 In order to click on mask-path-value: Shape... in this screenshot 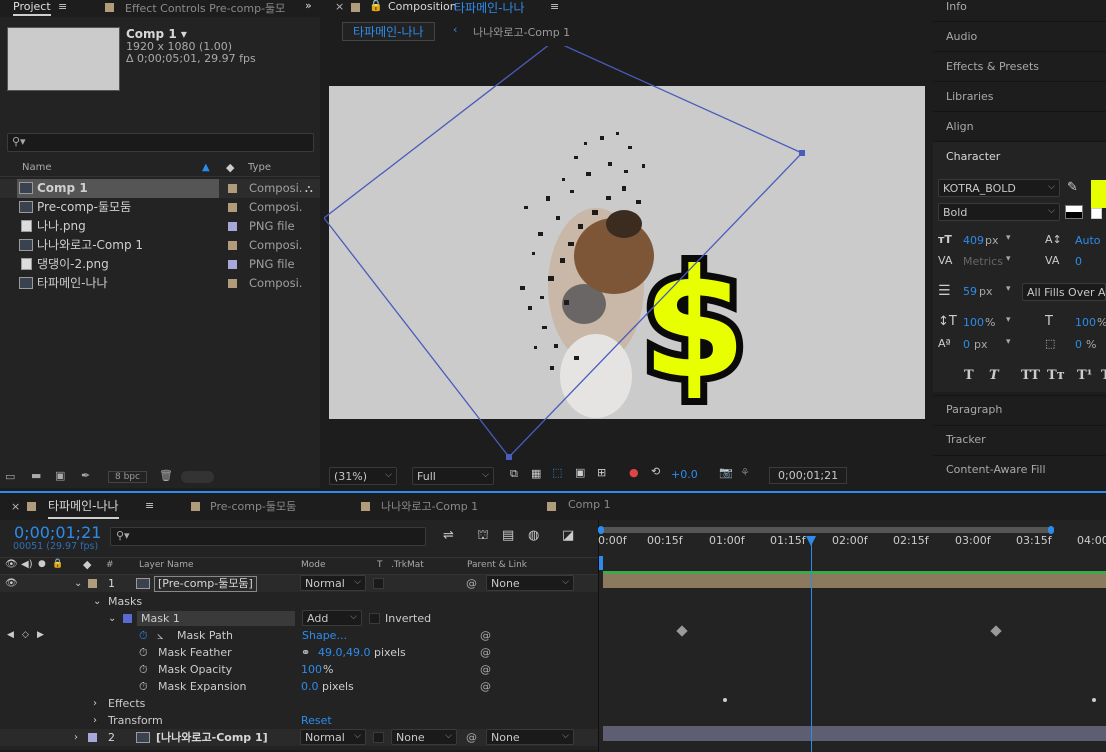, I will do `click(324, 635)`.